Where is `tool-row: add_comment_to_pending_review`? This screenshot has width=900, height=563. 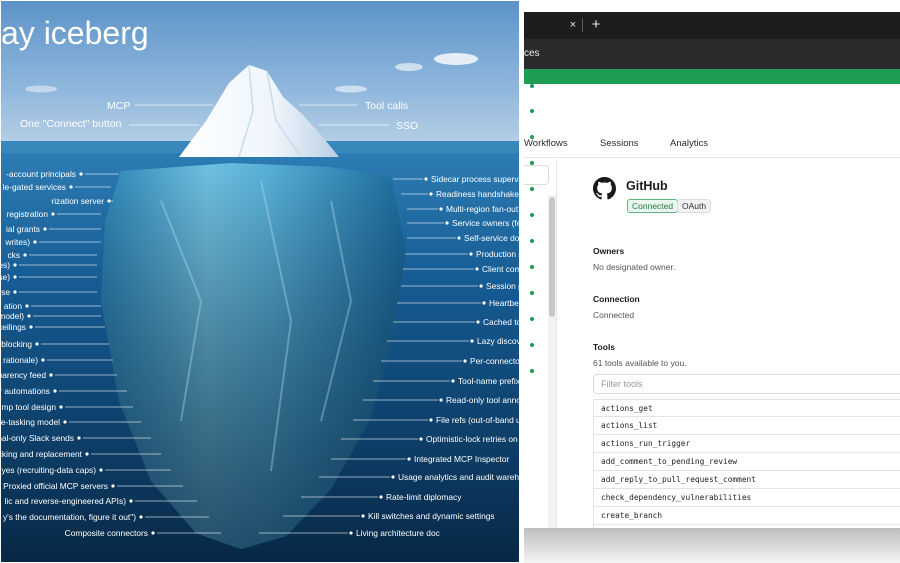 tool-row: add_comment_to_pending_review is located at coordinates (746, 462).